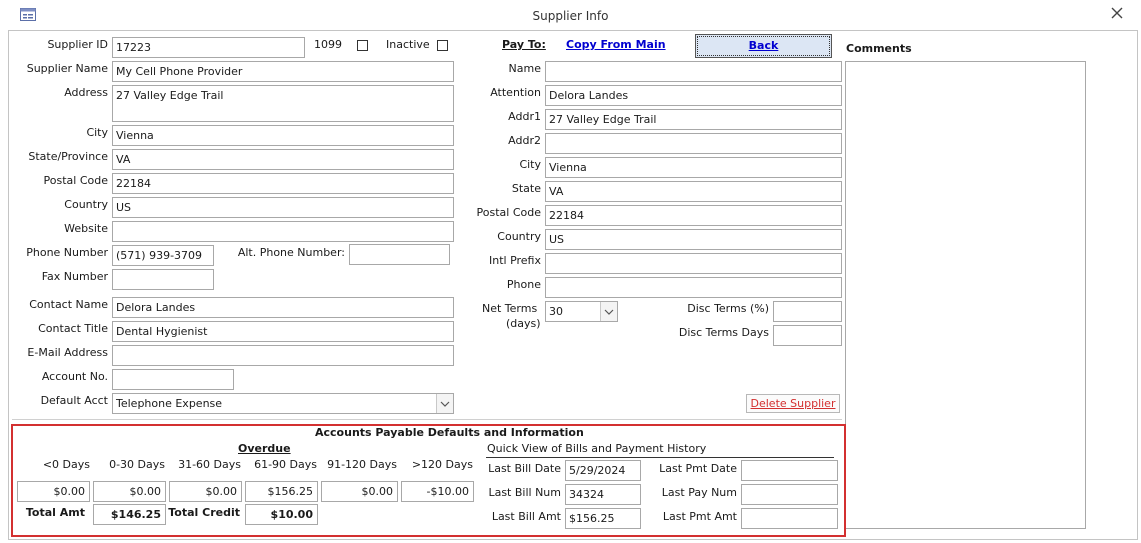  Describe the element at coordinates (523, 284) in the screenshot. I see `payto-phone-label: Phone` at that location.